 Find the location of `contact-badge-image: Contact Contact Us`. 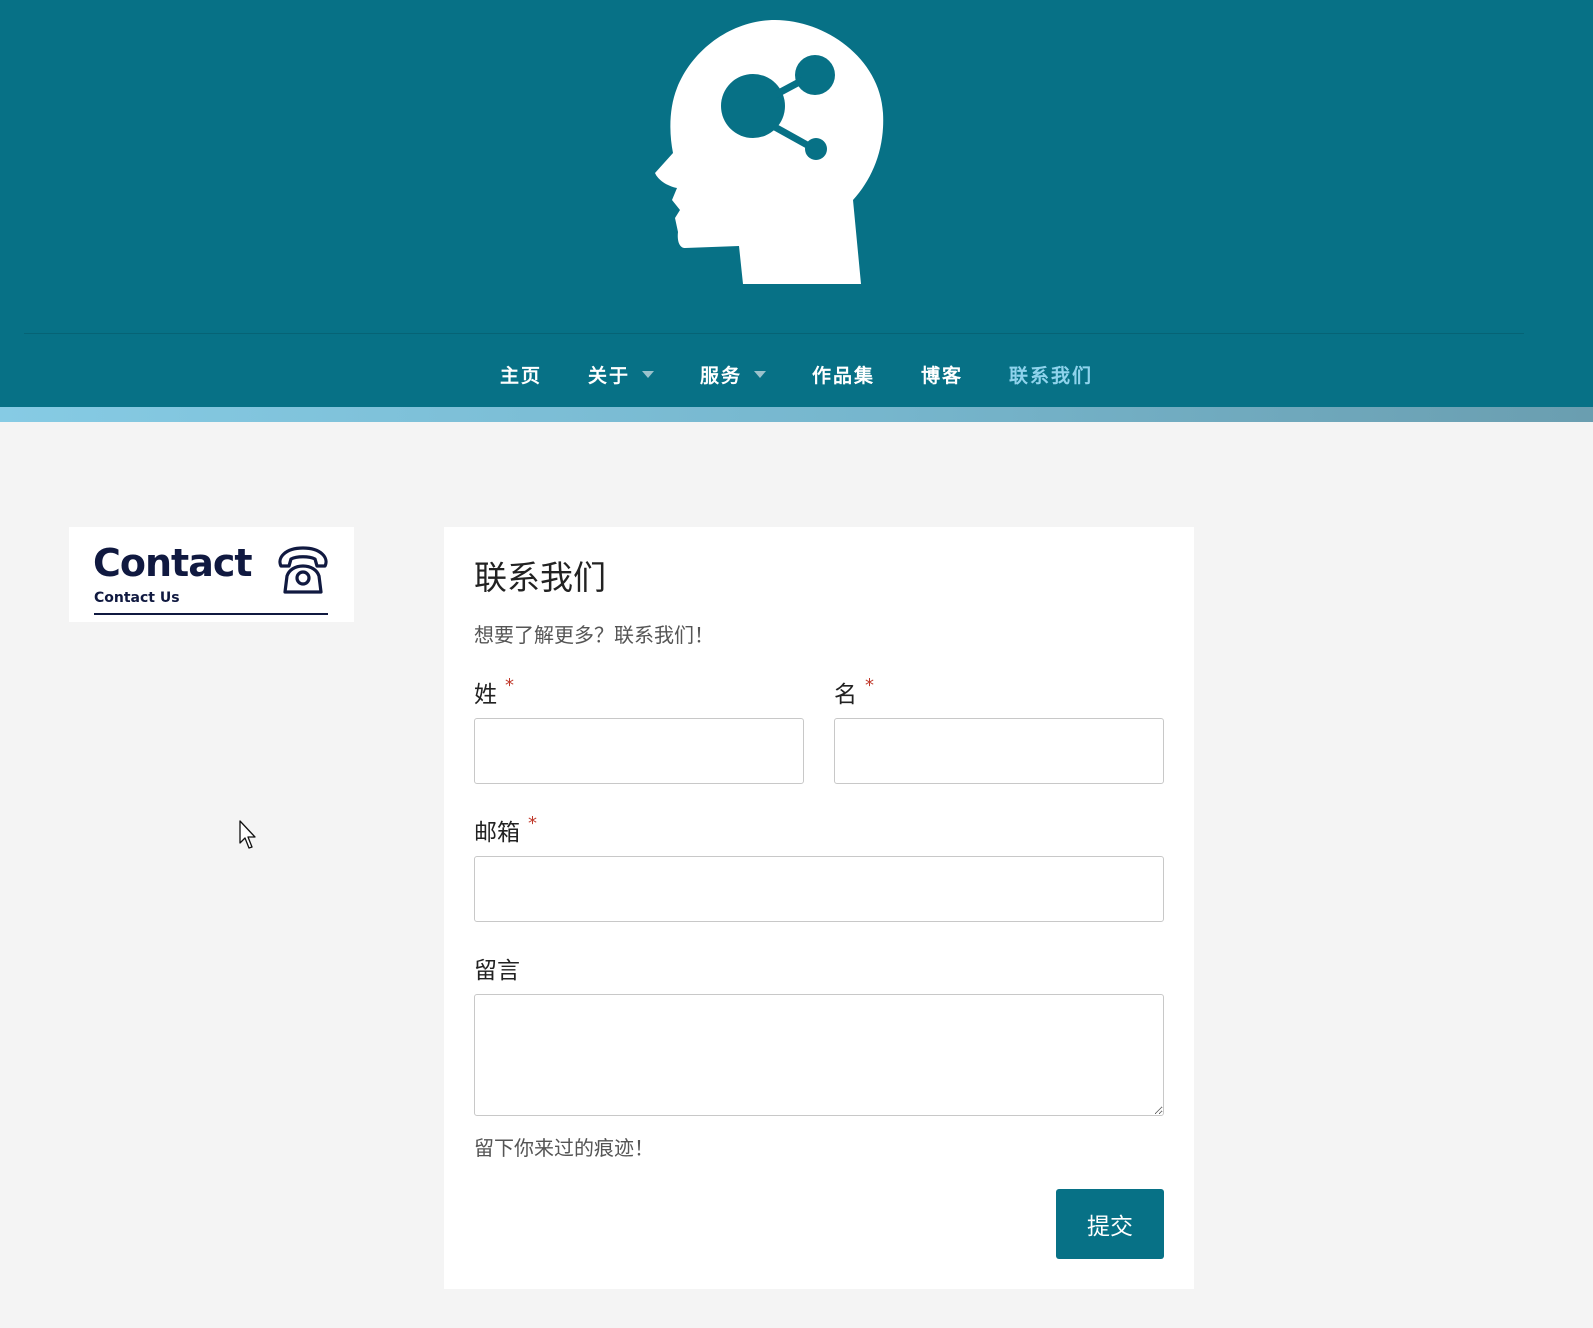

contact-badge-image: Contact Contact Us is located at coordinates (211, 574).